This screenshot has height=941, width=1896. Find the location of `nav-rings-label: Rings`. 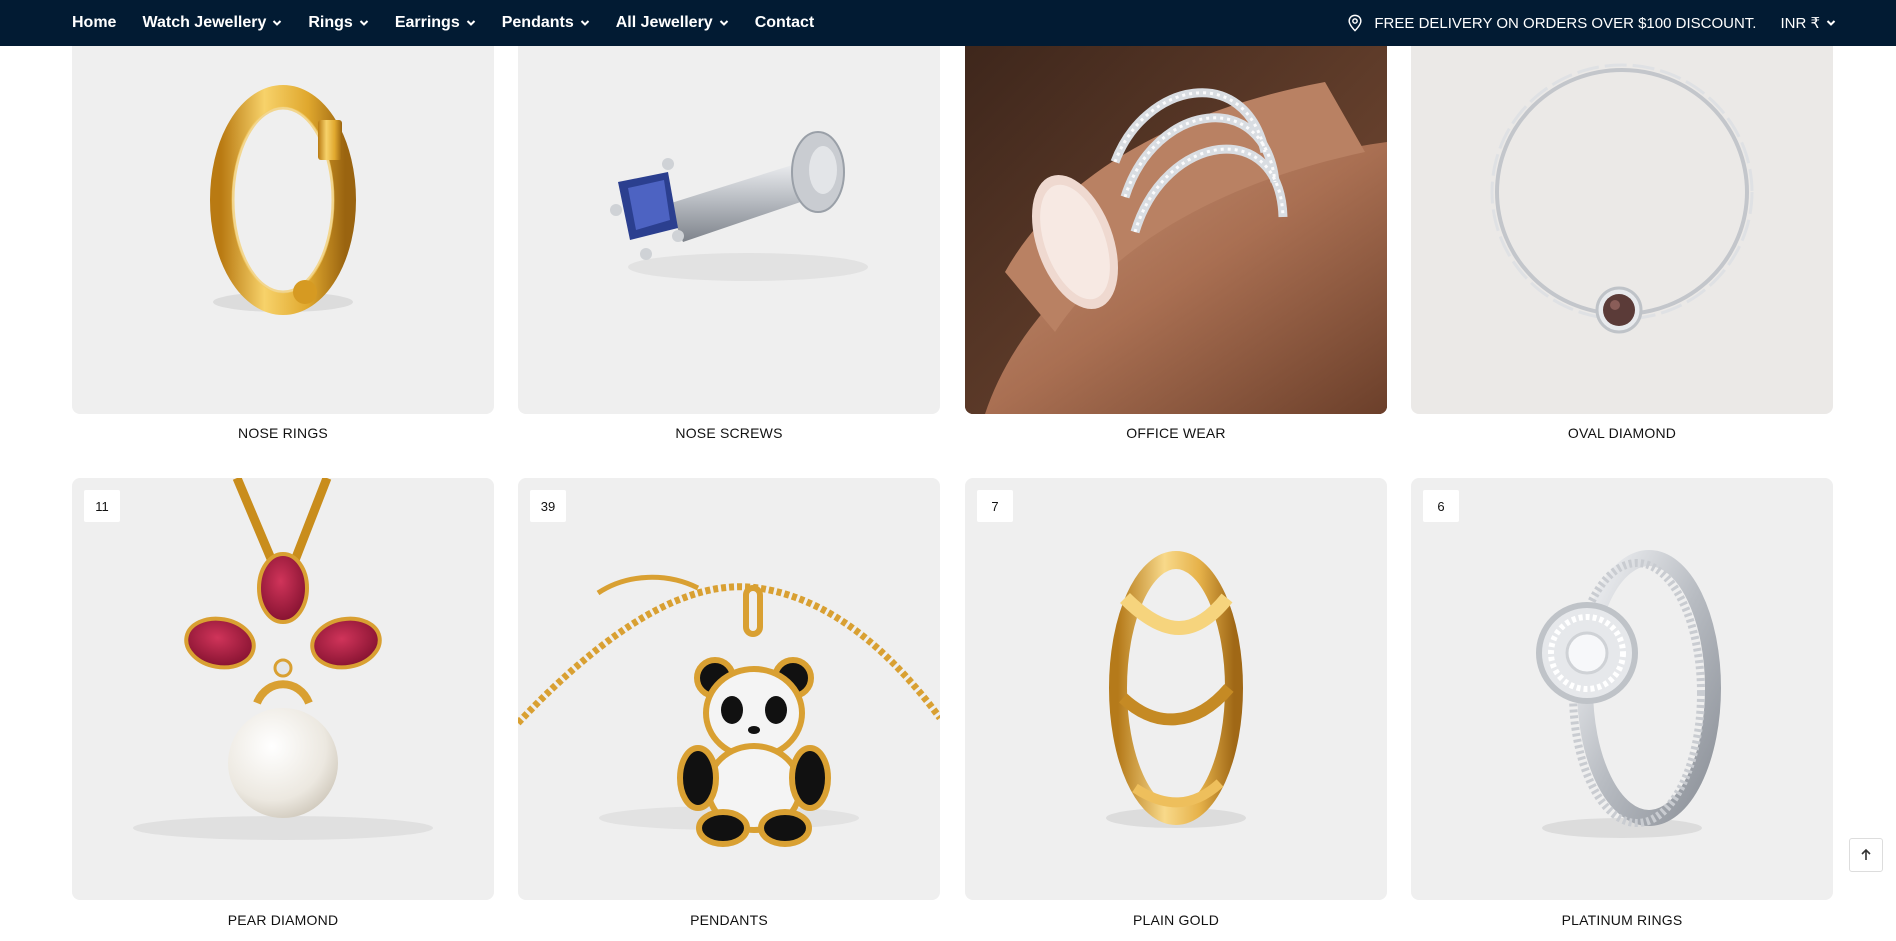

nav-rings-label: Rings is located at coordinates (330, 22).